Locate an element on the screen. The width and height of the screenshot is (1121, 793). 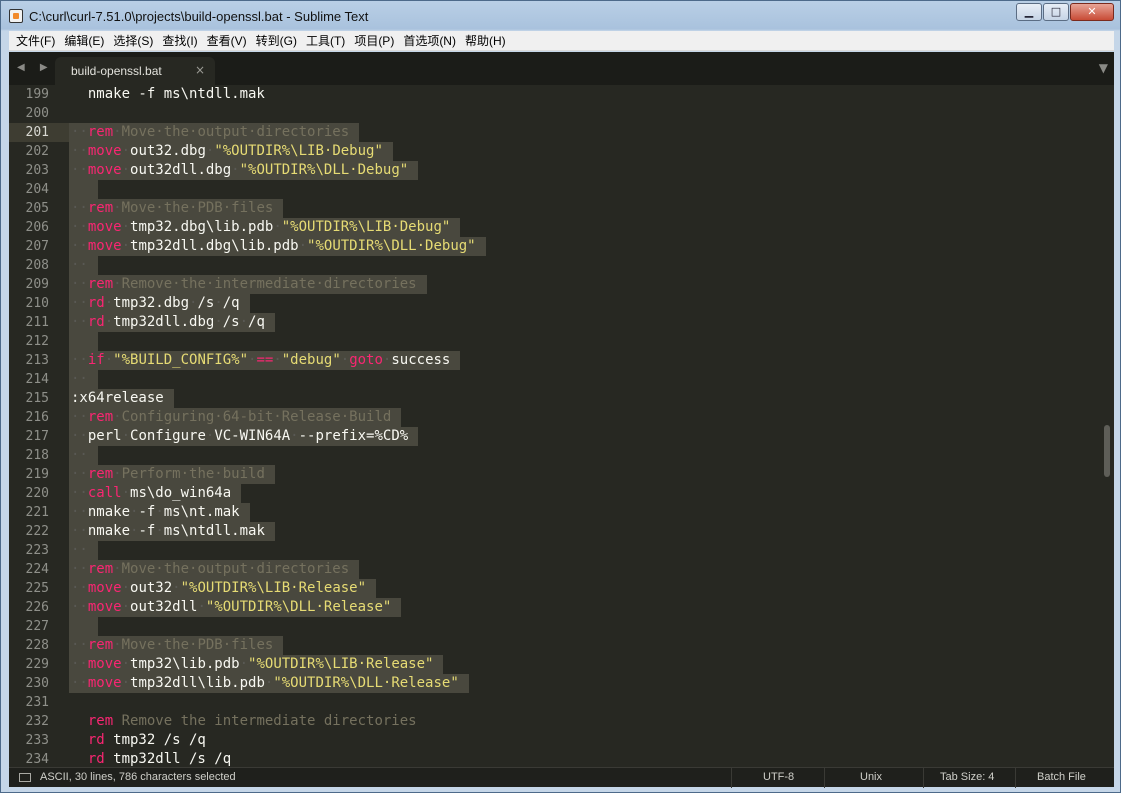
token-txt: out32 is located at coordinates (151, 588).